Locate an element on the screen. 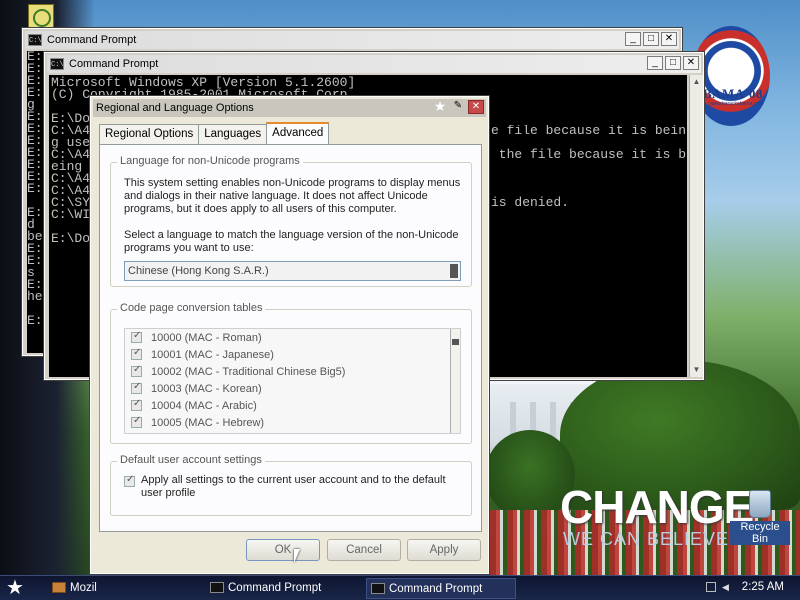  tab-advanced: Advanced is located at coordinates (298, 133).